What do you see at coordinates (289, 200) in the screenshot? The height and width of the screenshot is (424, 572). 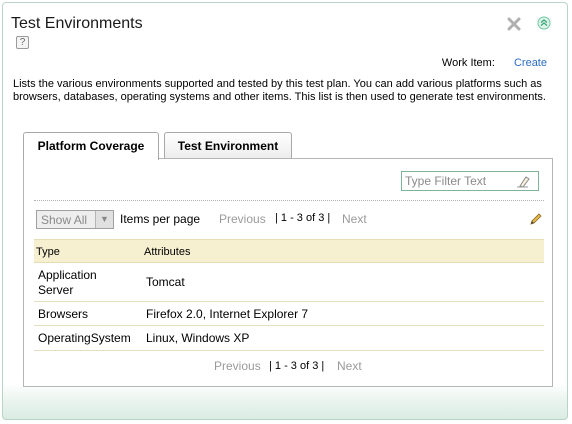 I see `divider` at bounding box center [289, 200].